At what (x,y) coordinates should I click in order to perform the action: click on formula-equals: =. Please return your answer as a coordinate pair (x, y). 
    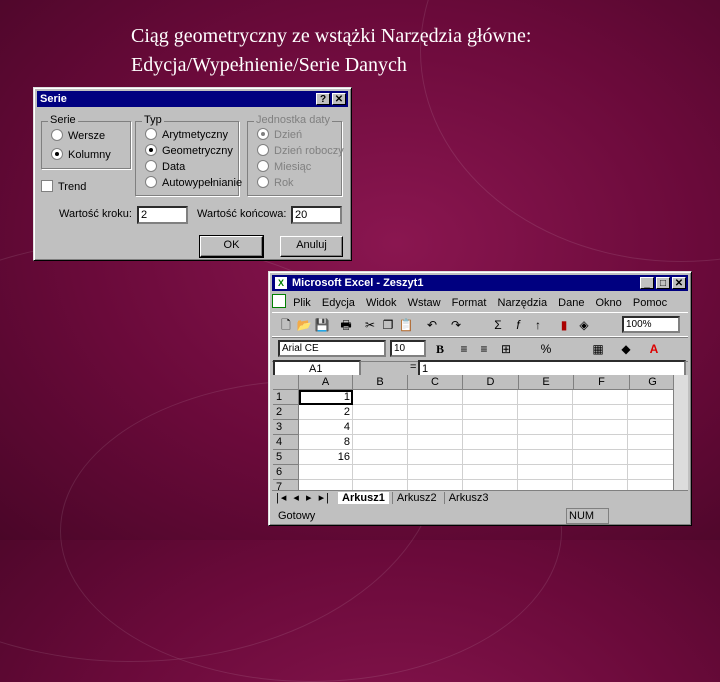
    Looking at the image, I should click on (413, 367).